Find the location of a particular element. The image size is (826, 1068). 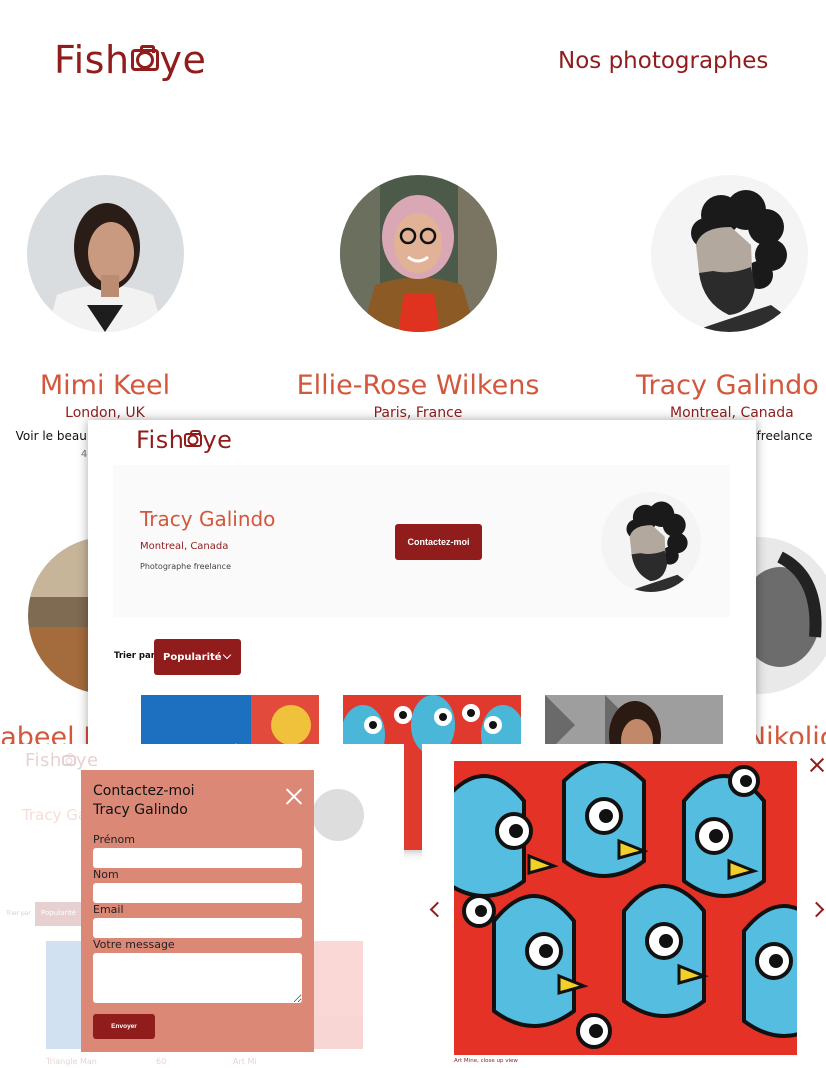

lightbox-image is located at coordinates (625, 908).